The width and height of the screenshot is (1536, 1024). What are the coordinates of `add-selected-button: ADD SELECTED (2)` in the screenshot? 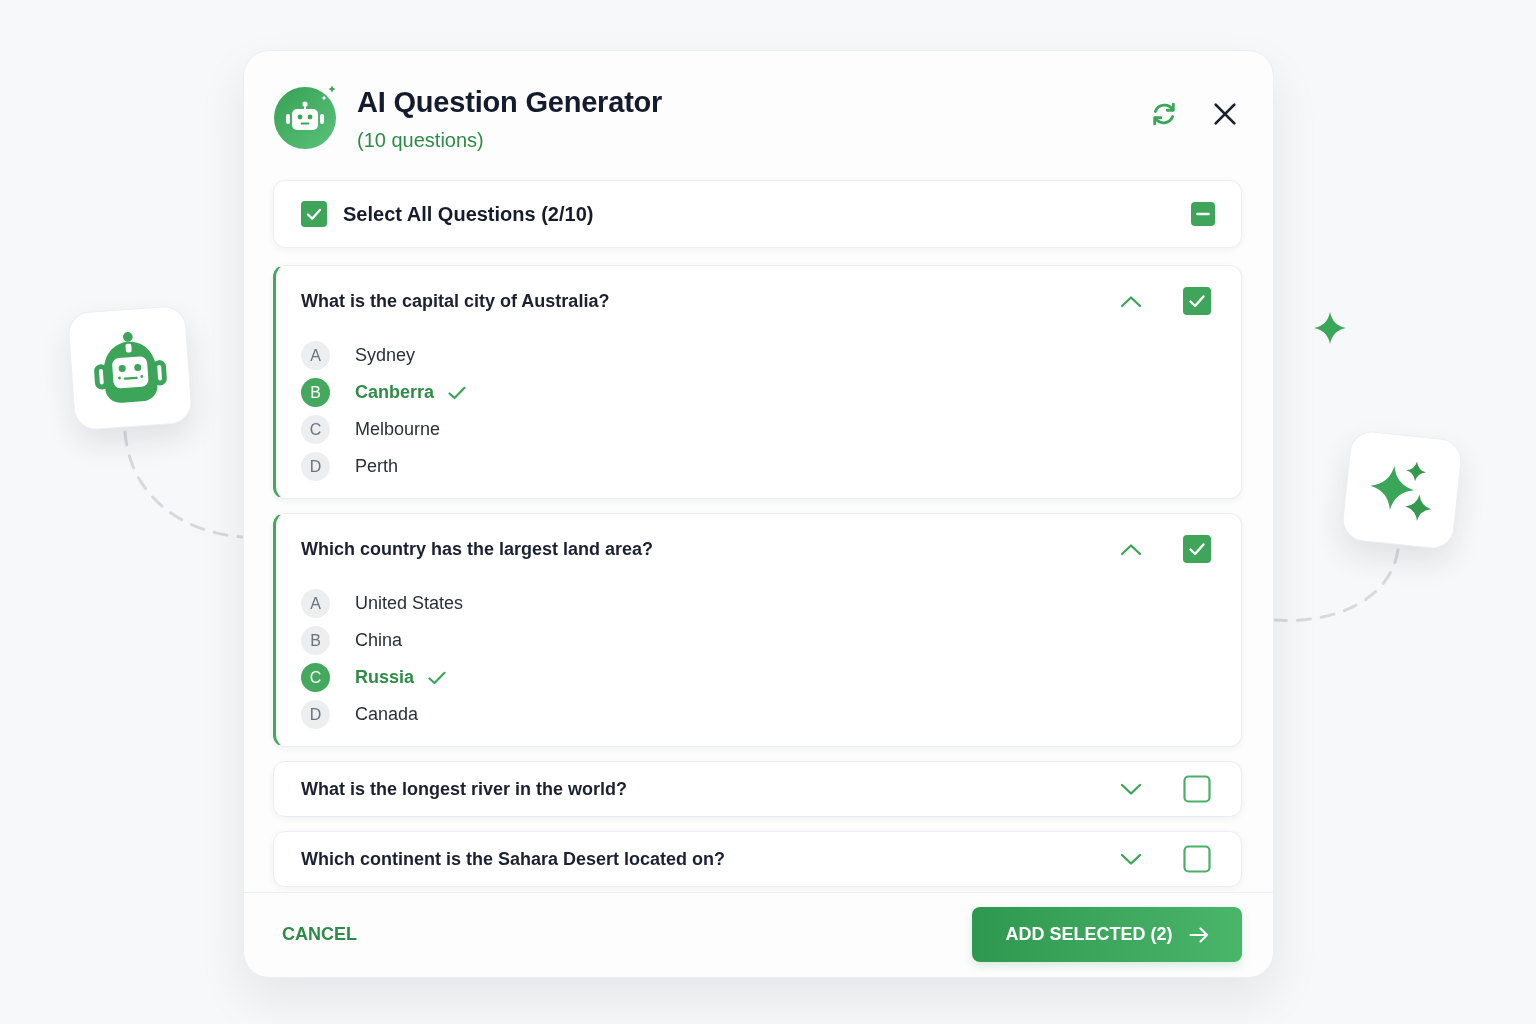 It's located at (1107, 934).